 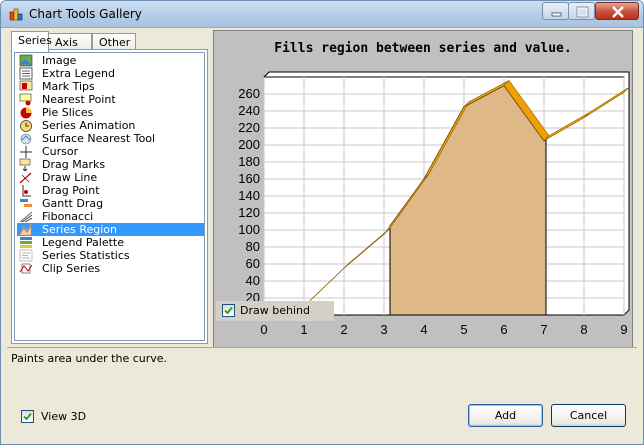 I want to click on close-icon, so click(x=618, y=12).